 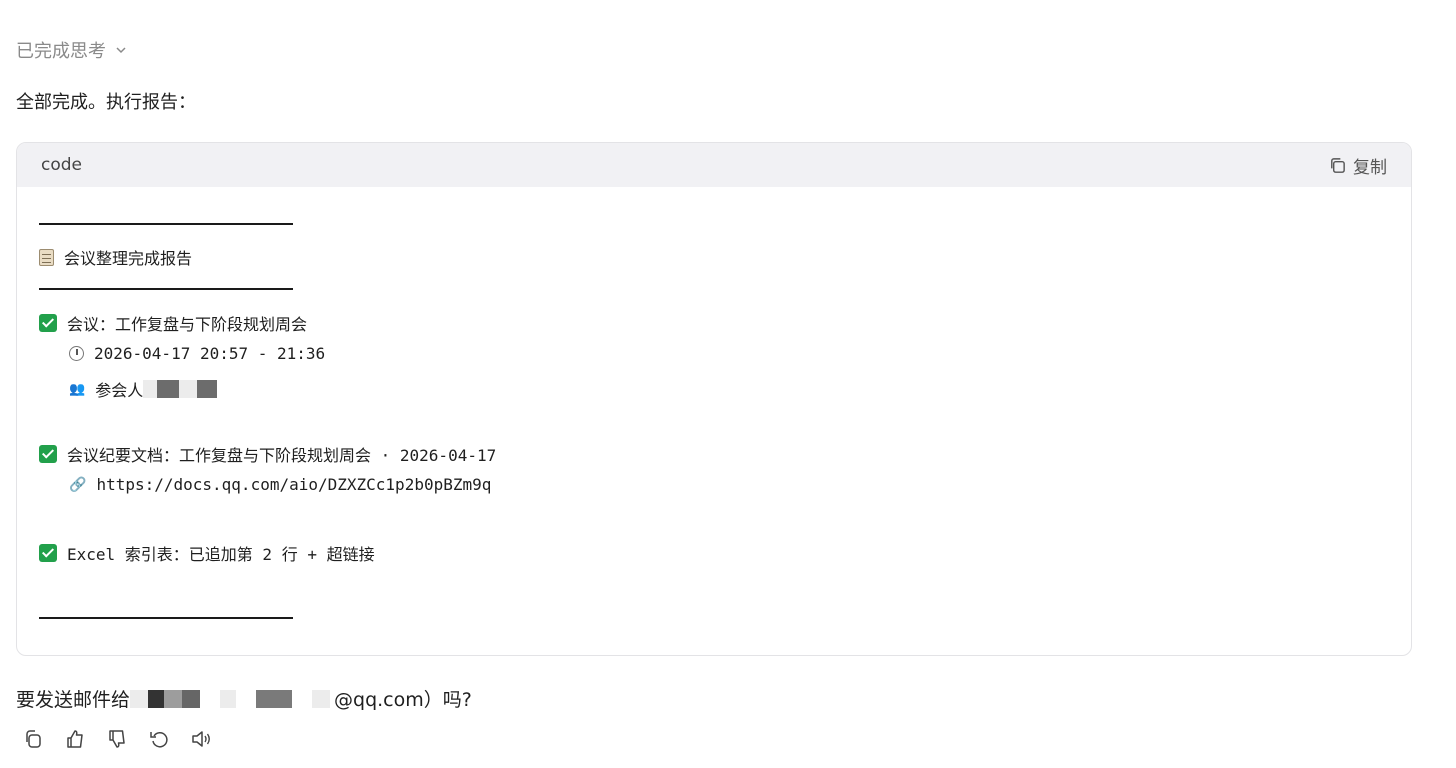 What do you see at coordinates (403, 700) in the screenshot?
I see `question-suffix: @qq.com）吗?` at bounding box center [403, 700].